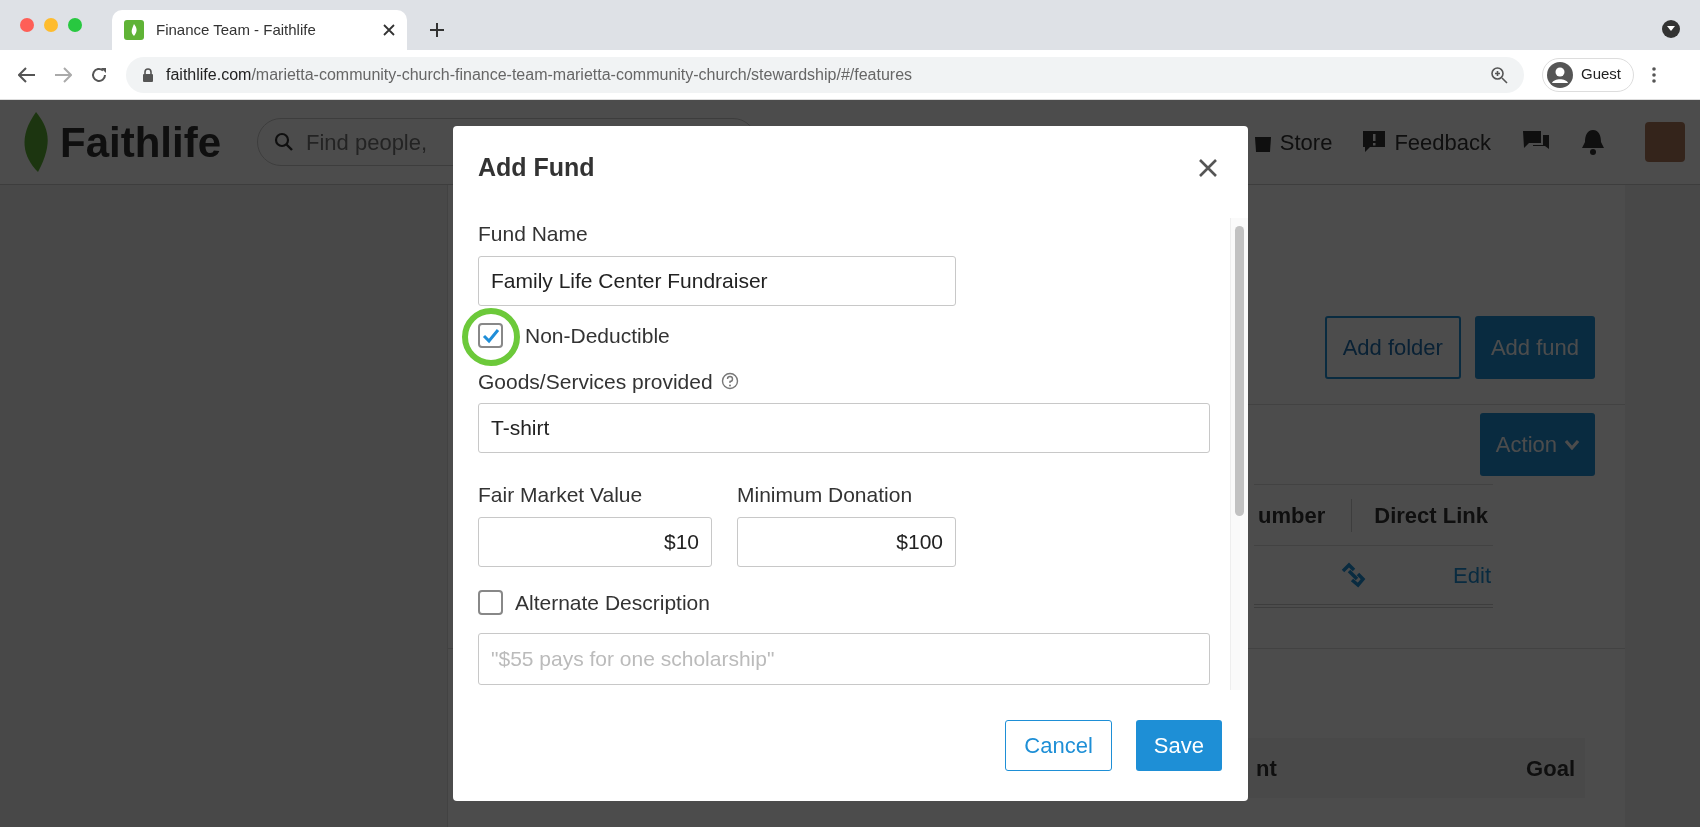 This screenshot has height=827, width=1700. I want to click on checkbox-label: Non-Deductible, so click(597, 335).